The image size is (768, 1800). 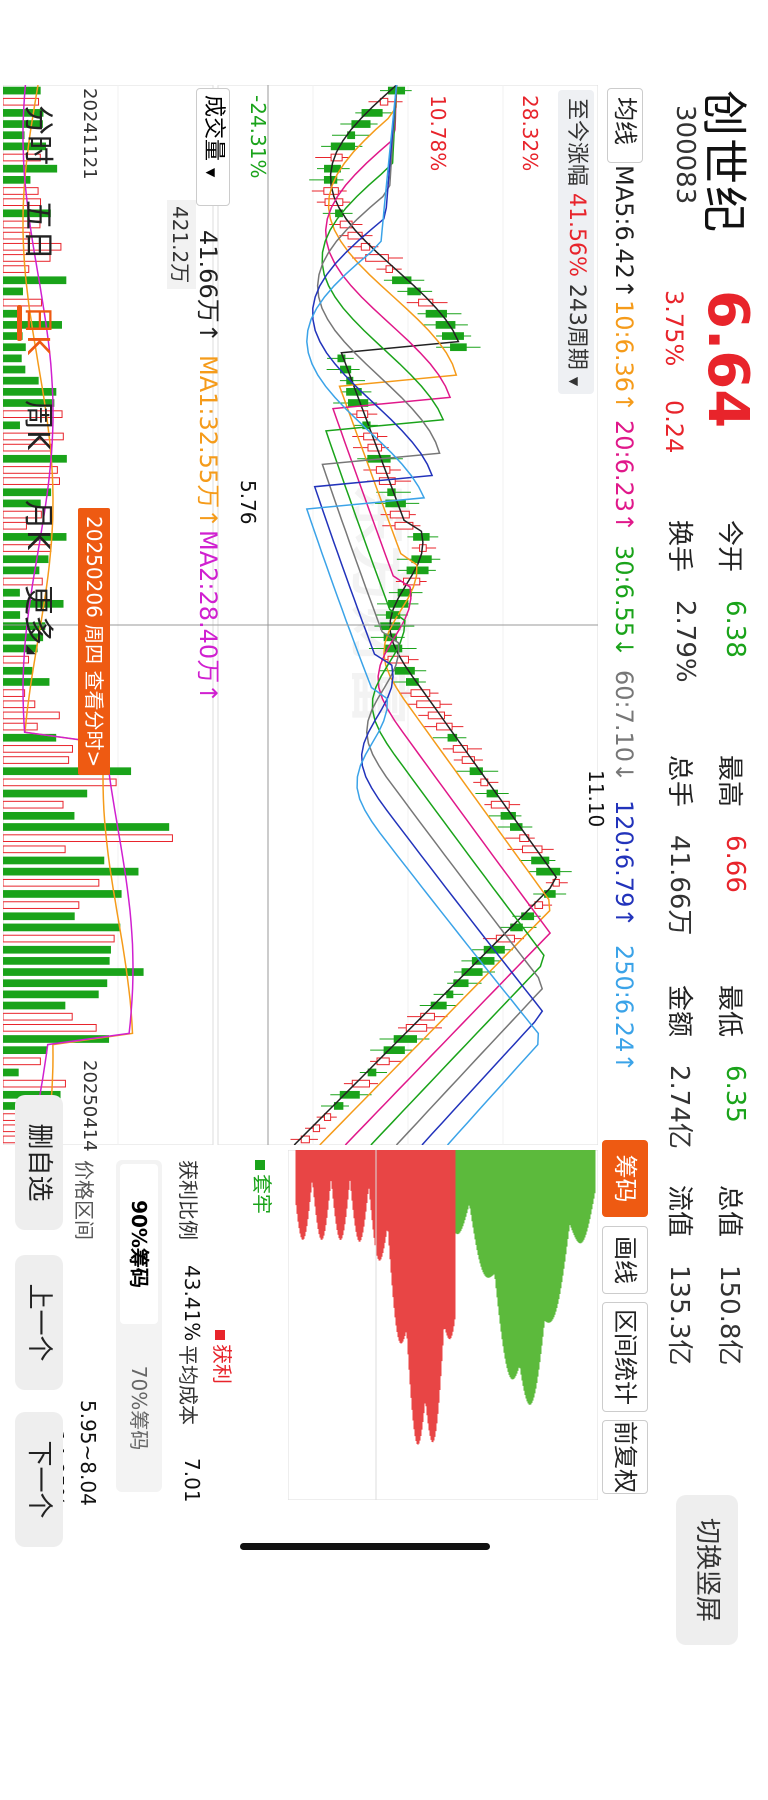 What do you see at coordinates (139, 1326) in the screenshot?
I see `chip-ratio-tabs: 90%筹码 70%筹码` at bounding box center [139, 1326].